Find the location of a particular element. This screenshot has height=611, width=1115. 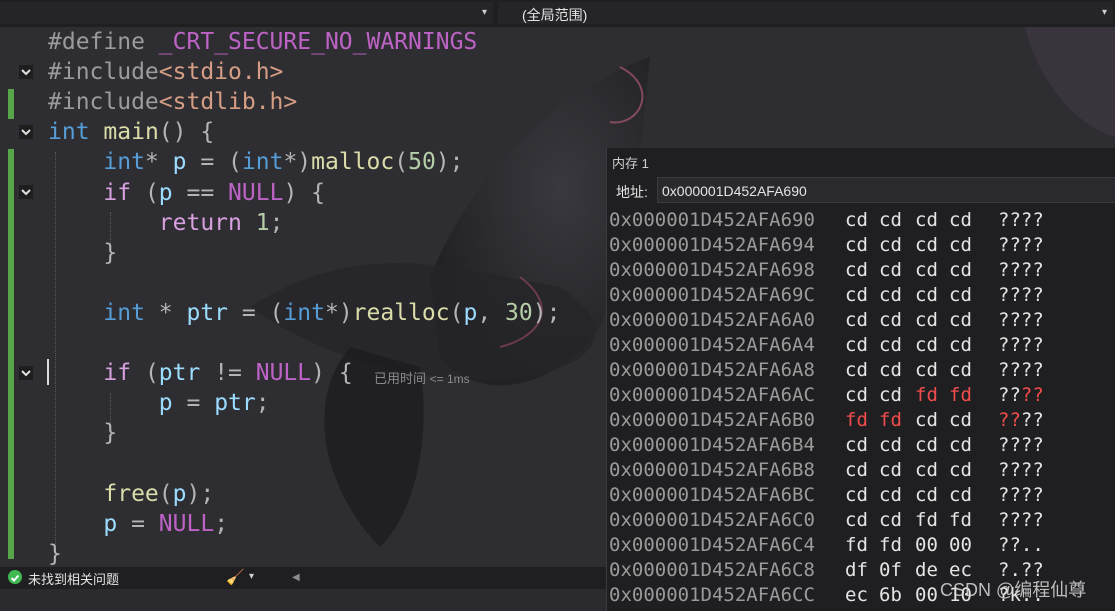

memory-row: 0x000001D452AFA6CC ec 6b 00 10 ?k.. is located at coordinates (826, 595).